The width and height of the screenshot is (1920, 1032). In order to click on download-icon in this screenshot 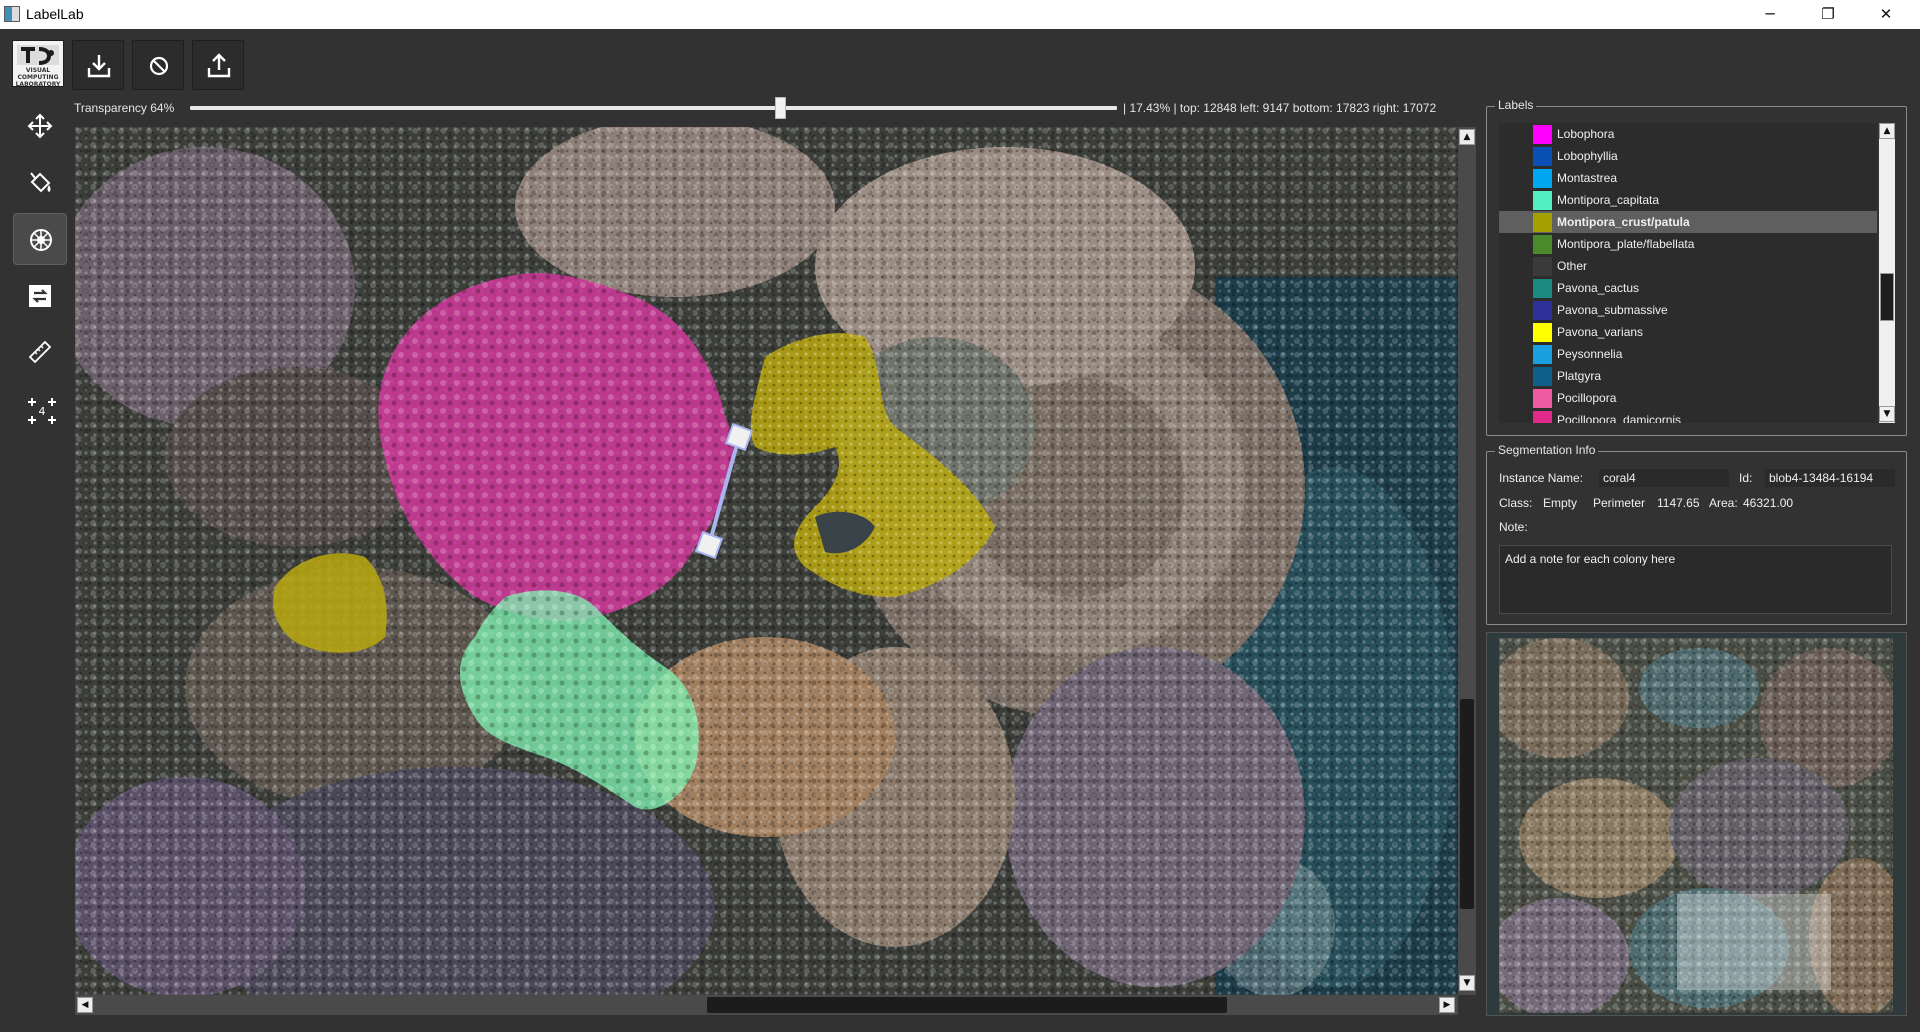, I will do `click(99, 66)`.